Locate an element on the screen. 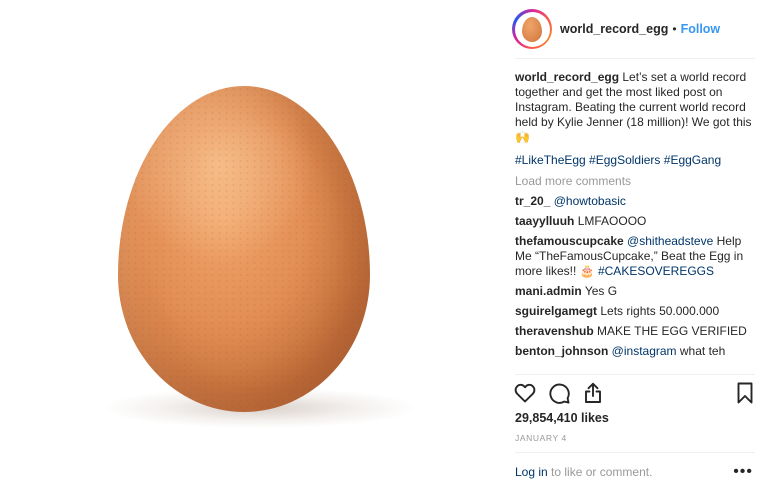 The height and width of the screenshot is (491, 768). follow-button: Follow is located at coordinates (701, 29).